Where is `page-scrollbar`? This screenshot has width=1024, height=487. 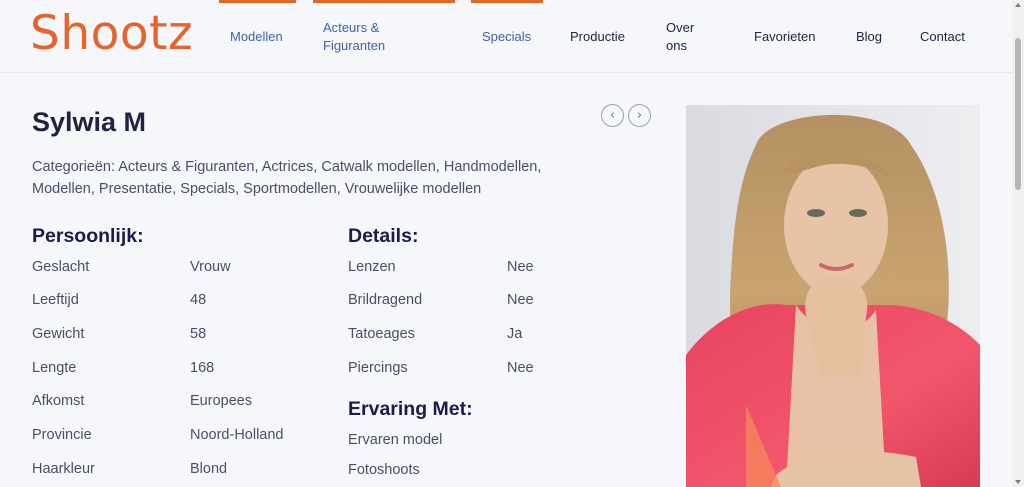
page-scrollbar is located at coordinates (1018, 243).